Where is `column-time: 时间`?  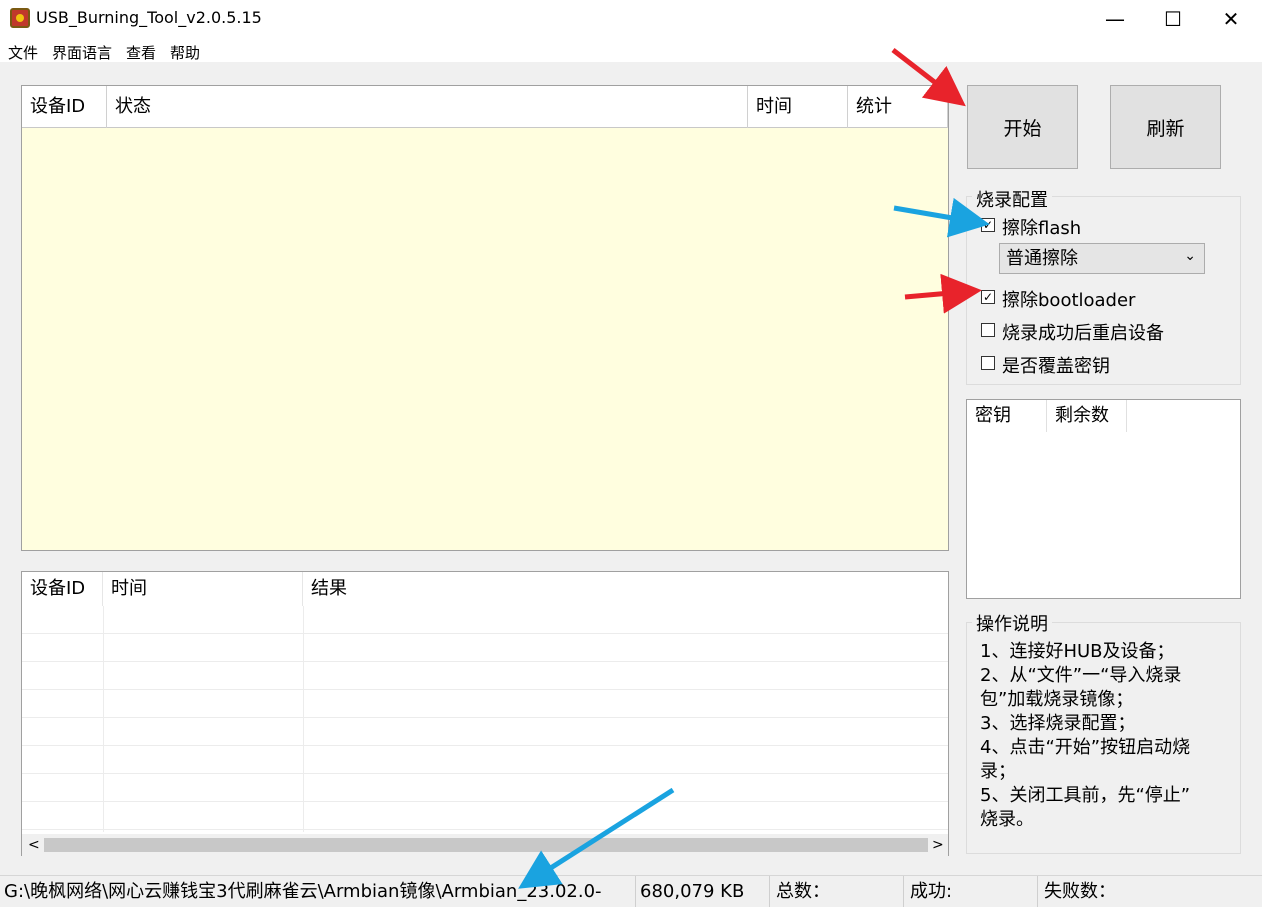
column-time: 时间 is located at coordinates (798, 107).